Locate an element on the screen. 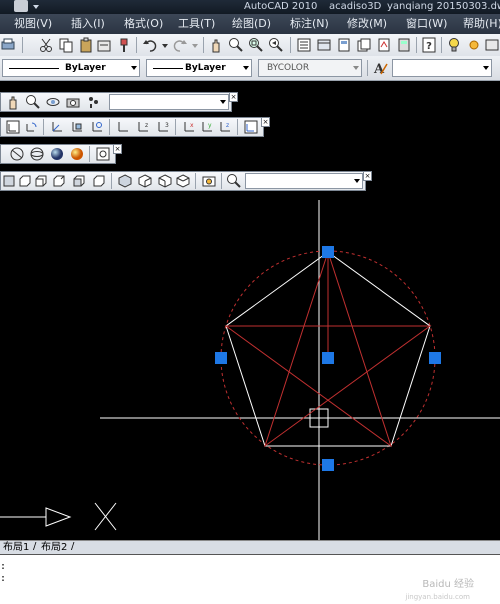 This screenshot has width=500, height=604. menu-format: 格式(O) is located at coordinates (143, 24).